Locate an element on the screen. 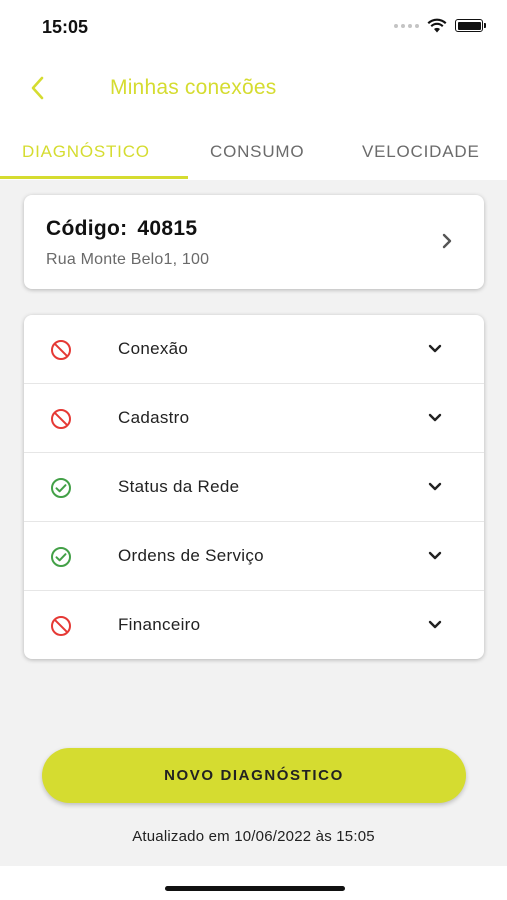 This screenshot has width=507, height=900. last-updated-text: Atualizado em 10/06/2022 às 15:05 is located at coordinates (253, 836).